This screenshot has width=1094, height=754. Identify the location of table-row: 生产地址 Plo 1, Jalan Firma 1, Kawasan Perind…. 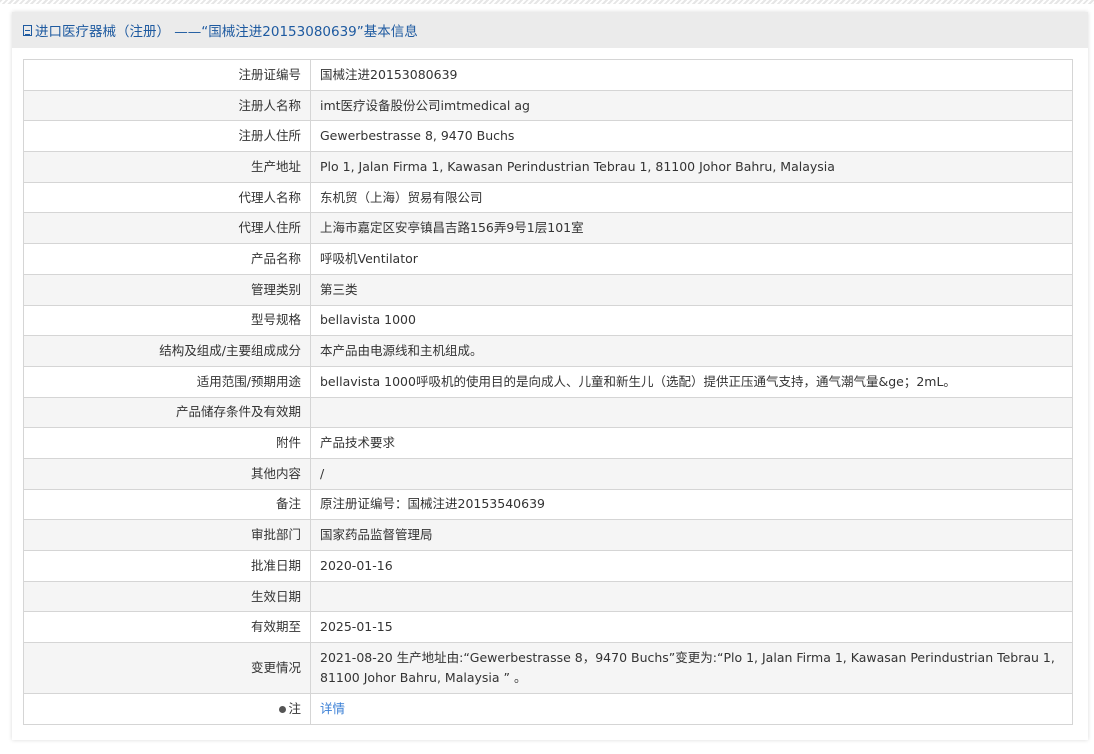
(548, 167).